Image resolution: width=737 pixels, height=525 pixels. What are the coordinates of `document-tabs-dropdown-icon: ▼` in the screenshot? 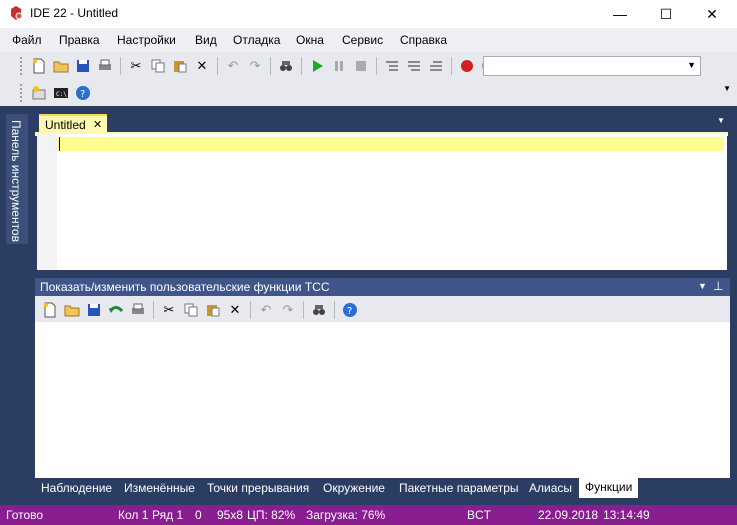 It's located at (721, 120).